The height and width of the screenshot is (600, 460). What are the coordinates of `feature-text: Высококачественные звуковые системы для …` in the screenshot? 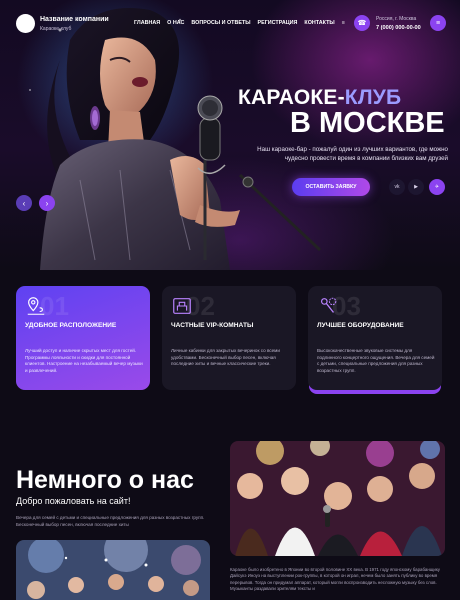 It's located at (376, 360).